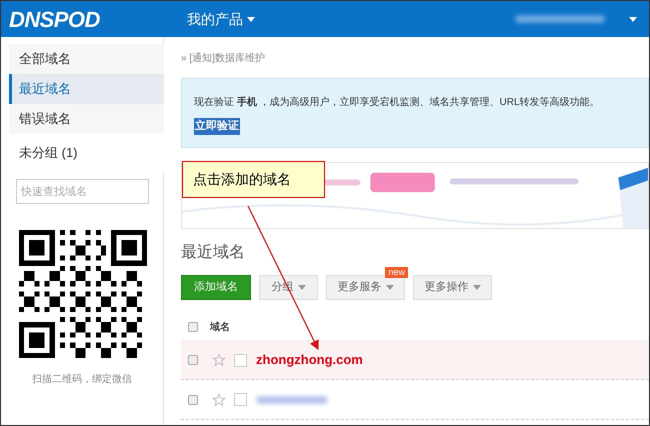  Describe the element at coordinates (365, 287) in the screenshot. I see `dropdown-button: 更多服务` at that location.